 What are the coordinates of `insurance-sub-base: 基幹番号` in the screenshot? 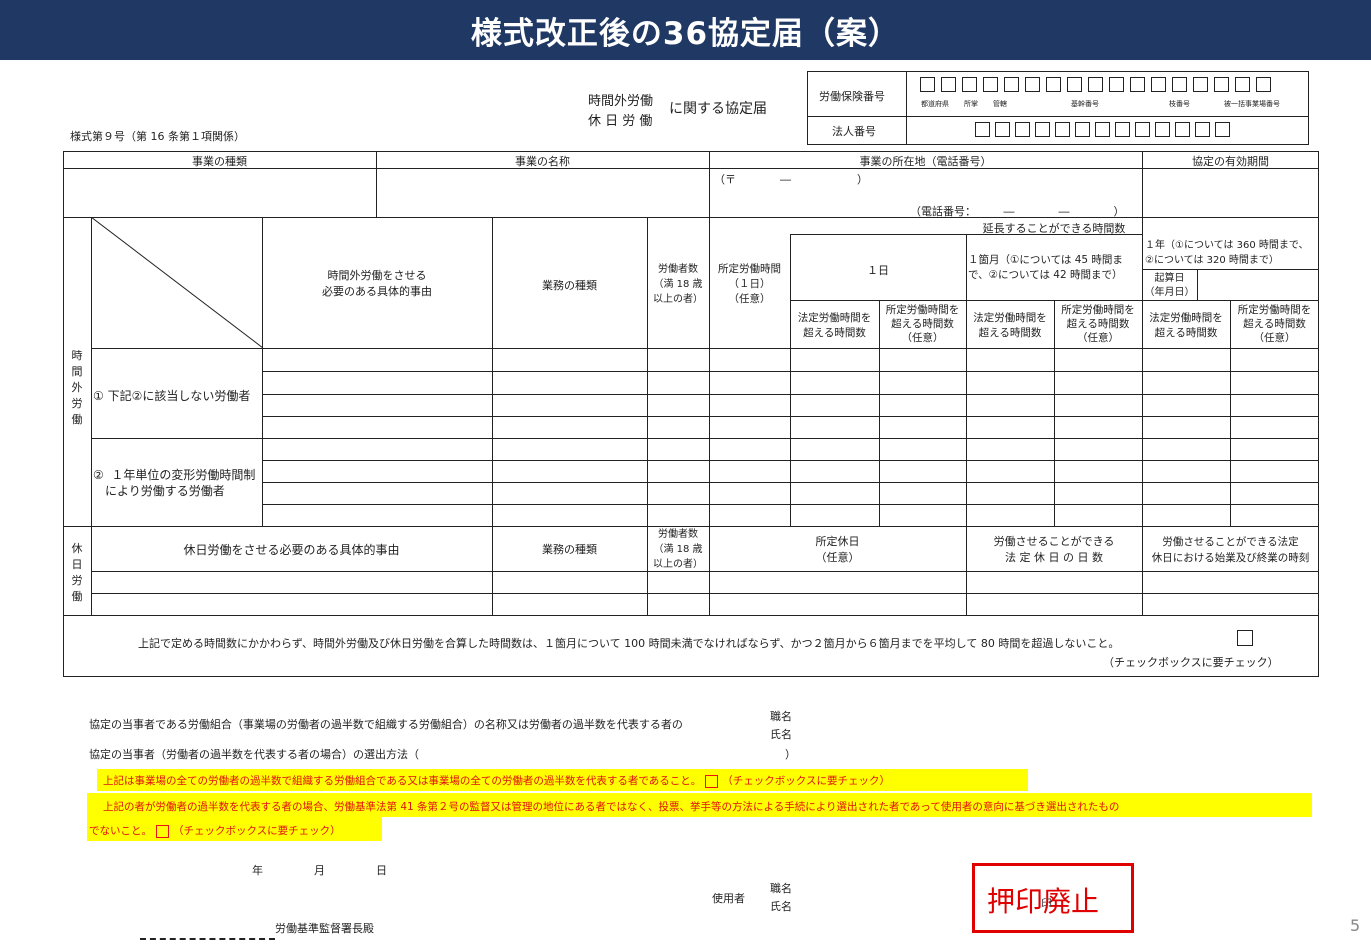 It's located at (1085, 104).